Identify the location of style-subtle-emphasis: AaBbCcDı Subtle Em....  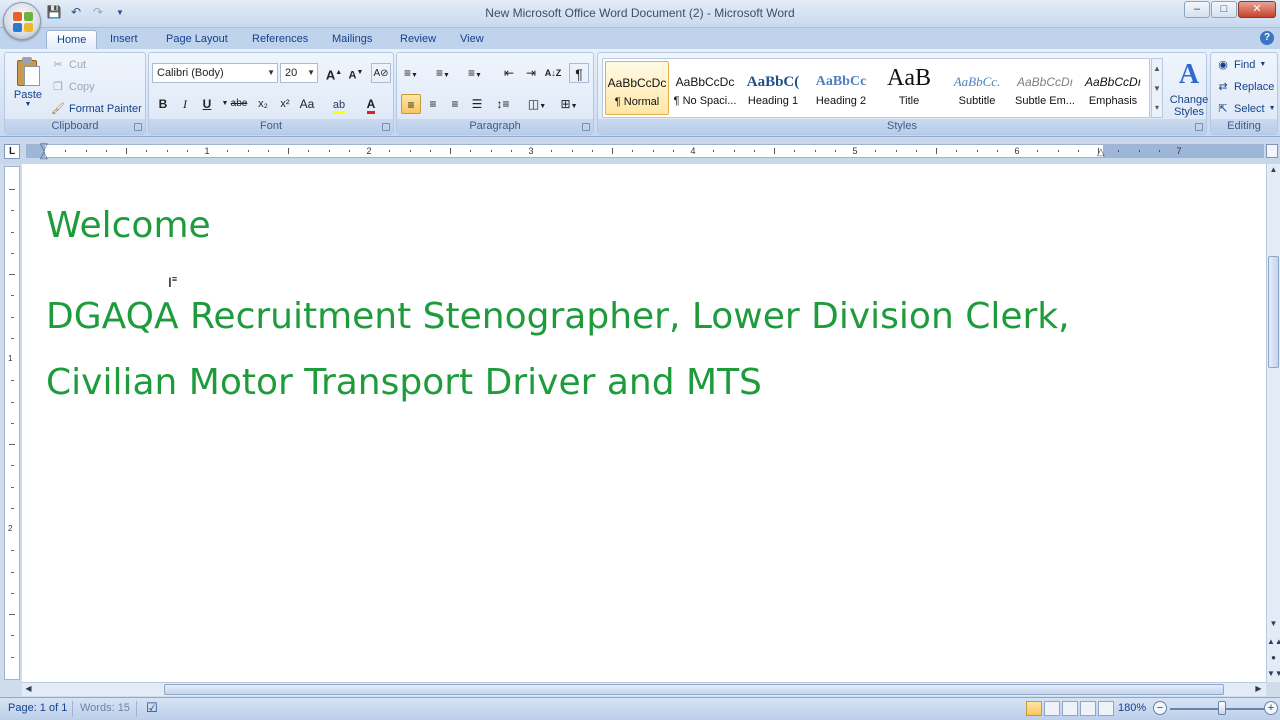
(1045, 88).